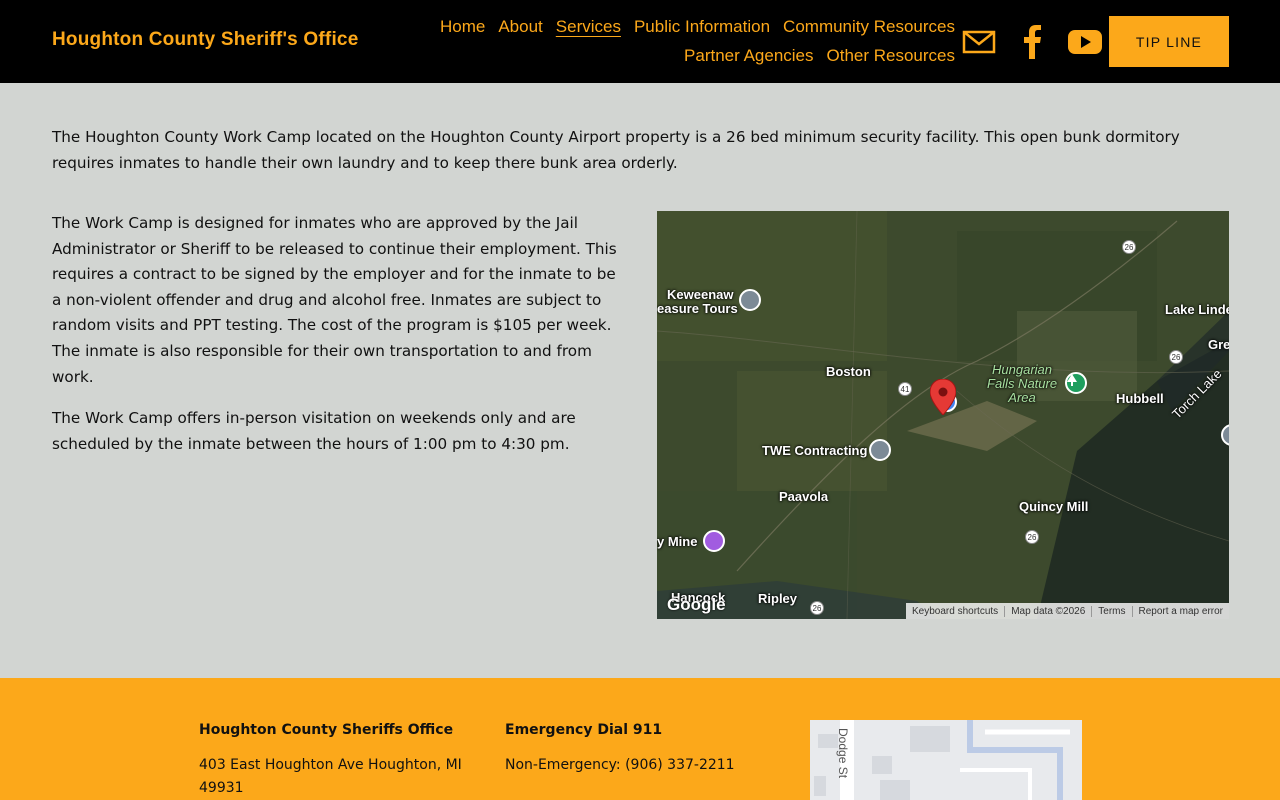 Image resolution: width=1280 pixels, height=800 pixels. What do you see at coordinates (1085, 42) in the screenshot?
I see `youtube-icon` at bounding box center [1085, 42].